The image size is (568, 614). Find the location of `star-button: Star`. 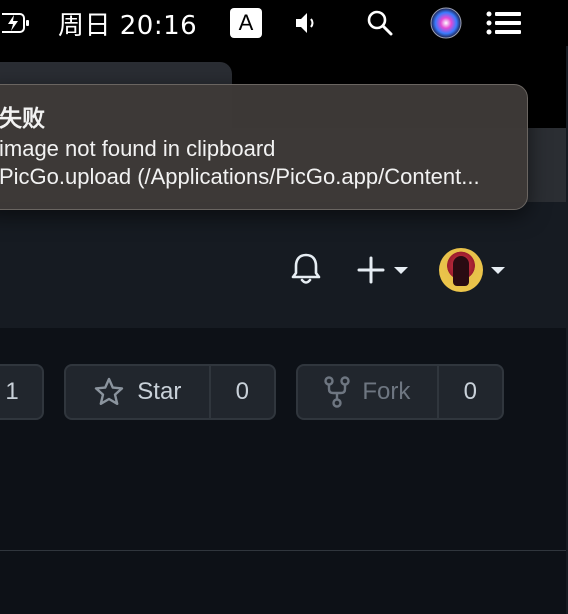

star-button: Star is located at coordinates (137, 392).